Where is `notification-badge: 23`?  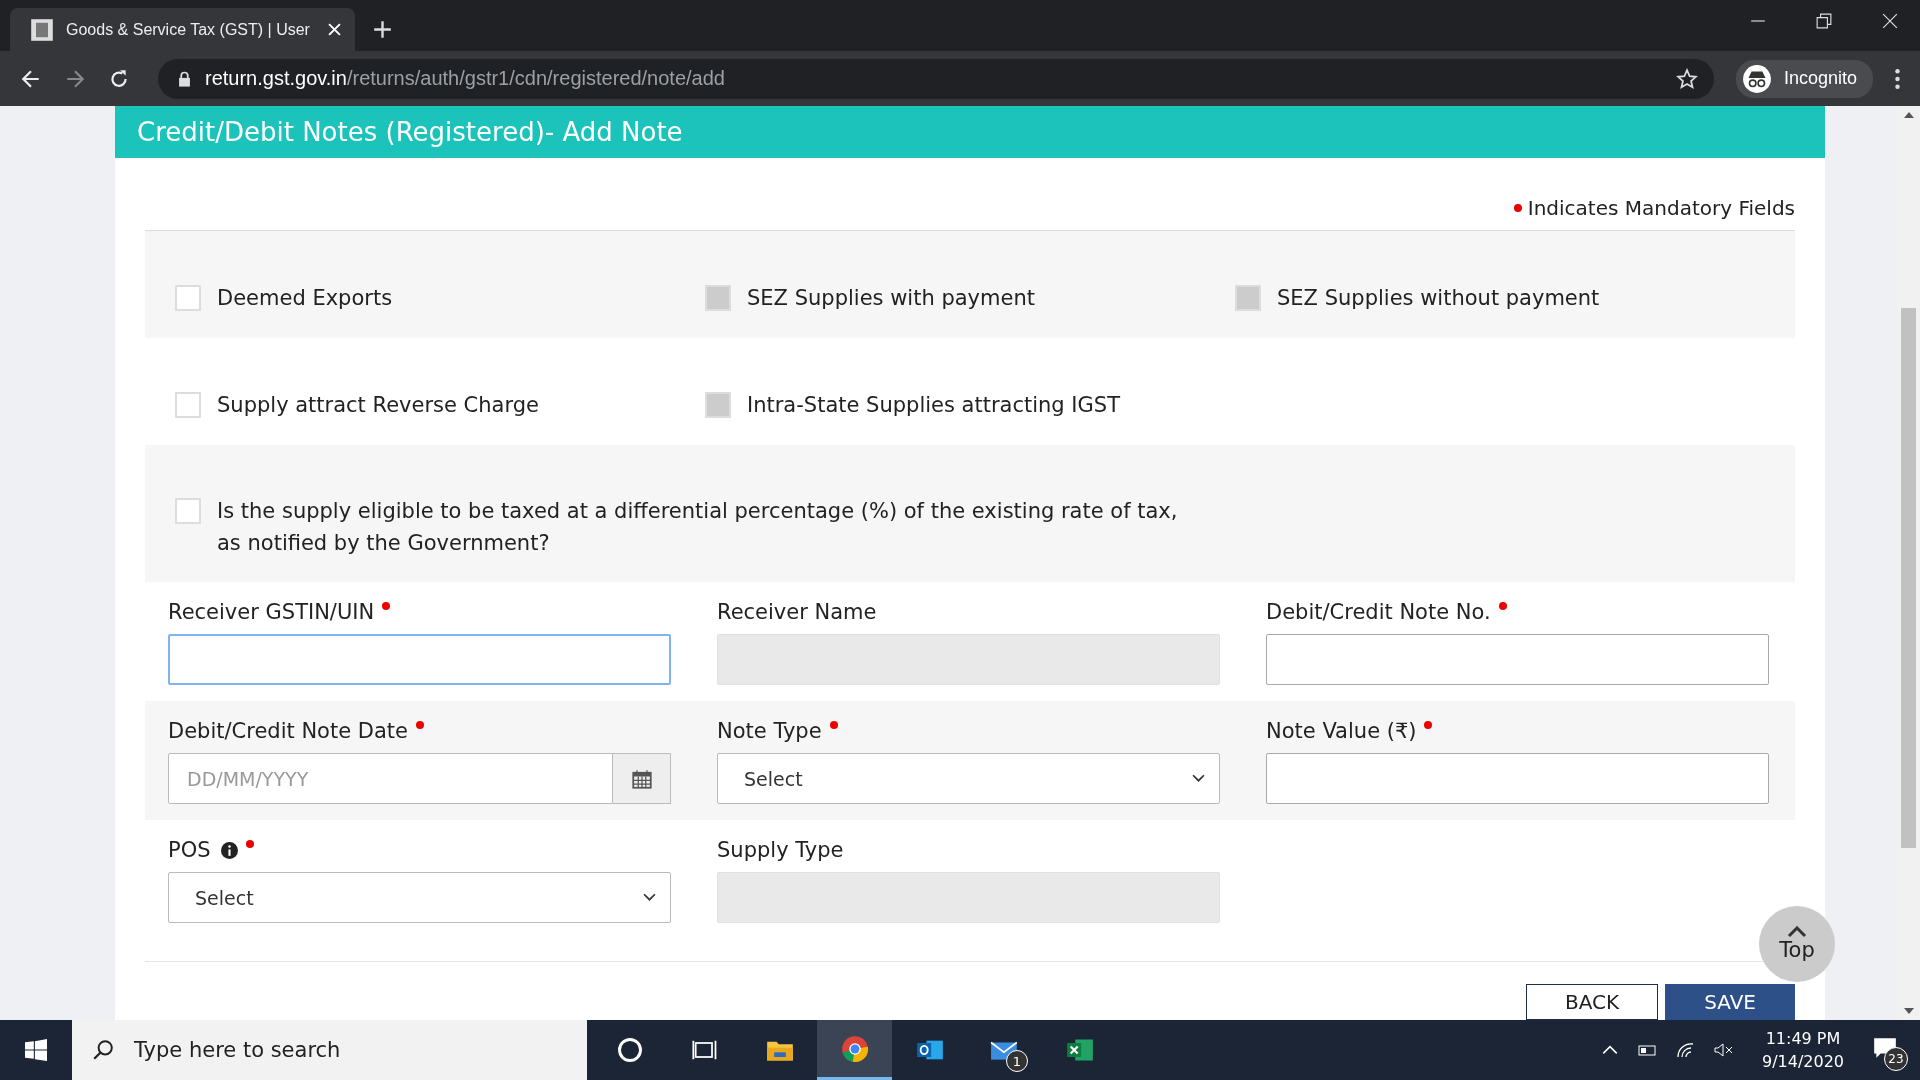
notification-badge: 23 is located at coordinates (1896, 1059).